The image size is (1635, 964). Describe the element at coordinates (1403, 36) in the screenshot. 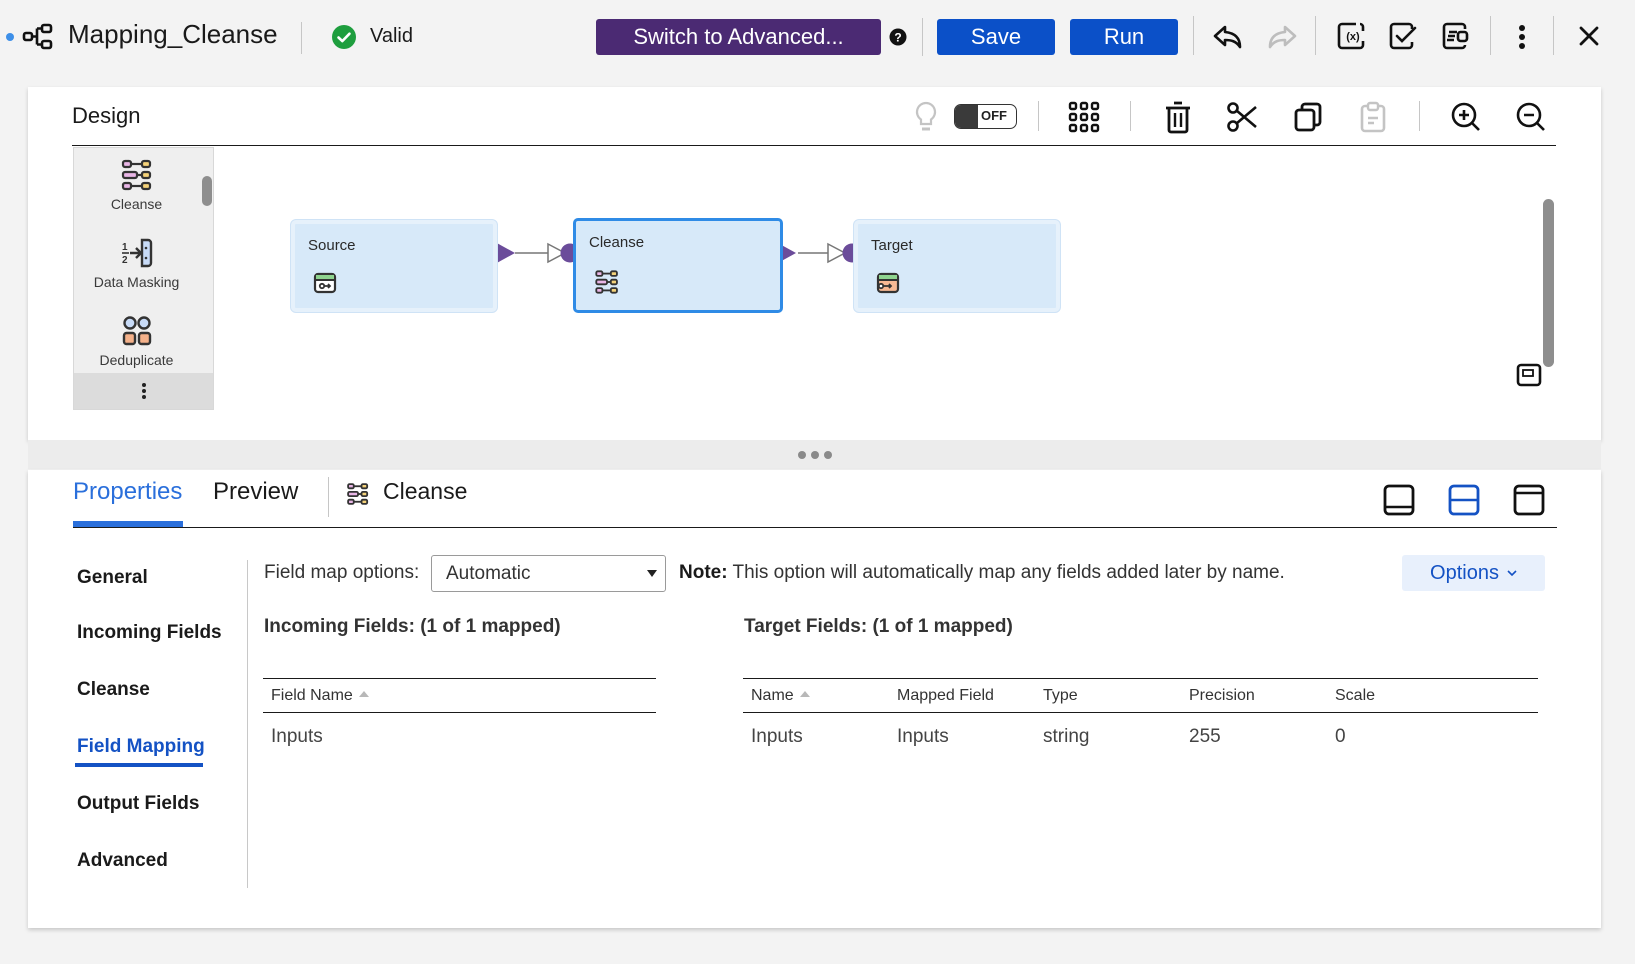

I see `validate-icon` at that location.